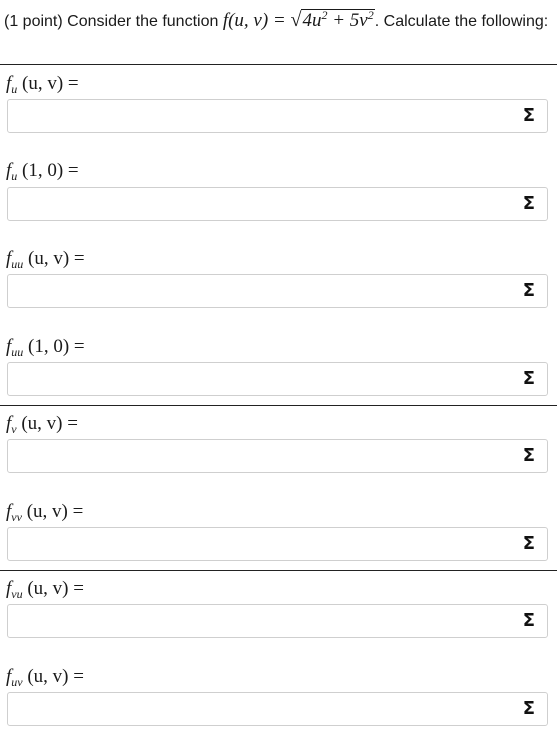  Describe the element at coordinates (298, 19) in the screenshot. I see `function-definition: f(u, v) = √4u2 + 5v2` at that location.